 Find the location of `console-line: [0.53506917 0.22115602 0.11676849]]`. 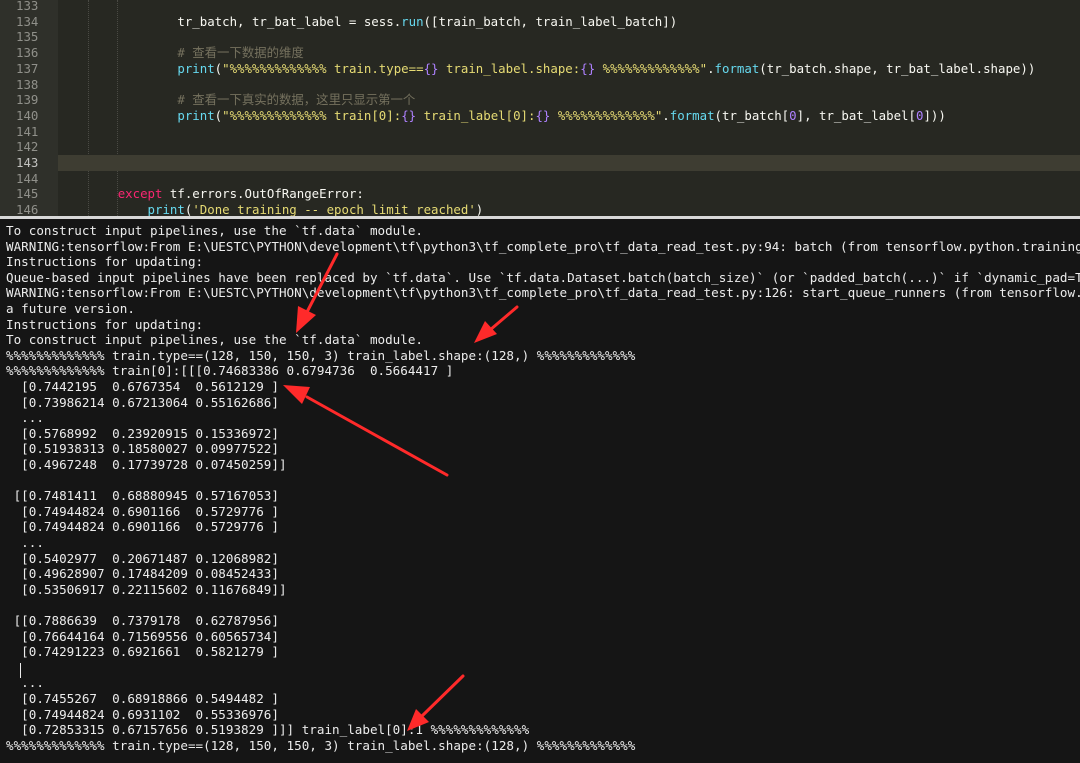

console-line: [0.53506917 0.22115602 0.11676849]] is located at coordinates (146, 589).